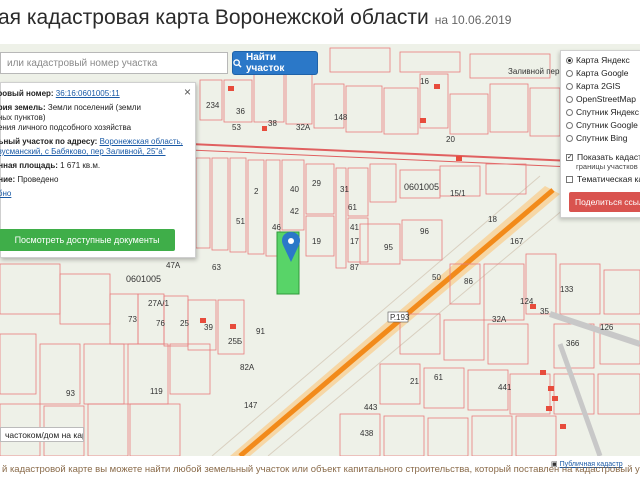 Image resolution: width=640 pixels, height=480 pixels. What do you see at coordinates (458, 193) in the screenshot?
I see `parcel-label: 15/1` at bounding box center [458, 193].